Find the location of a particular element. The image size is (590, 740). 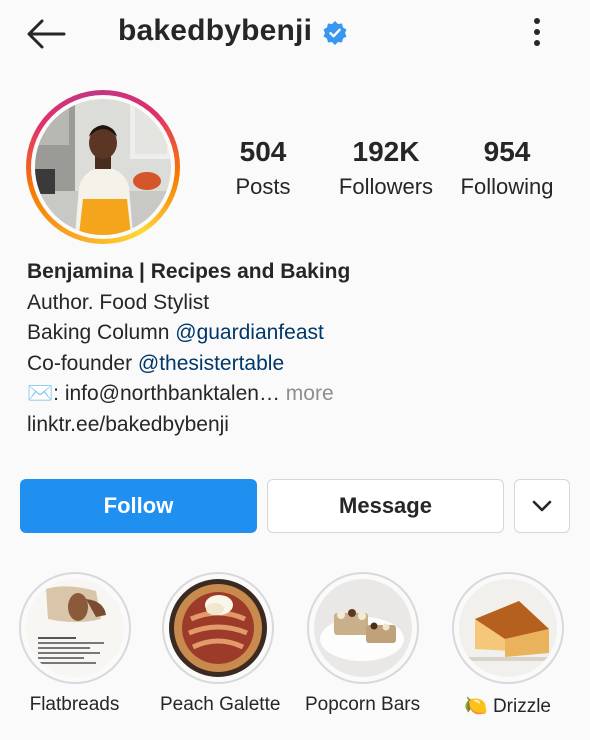

bio-line-role: Author. Food Stylist is located at coordinates (118, 302).